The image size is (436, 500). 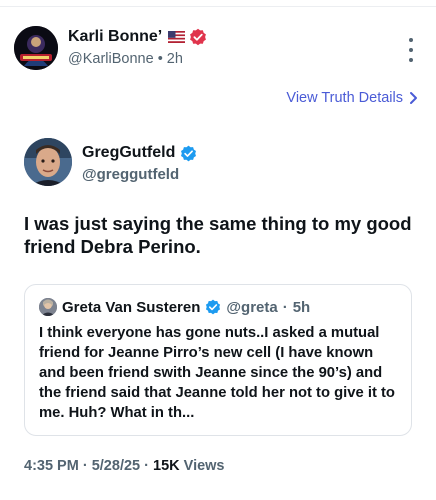 What do you see at coordinates (218, 51) in the screenshot?
I see `post-header: Karli Bonne’ @KarliBonne • 2h` at bounding box center [218, 51].